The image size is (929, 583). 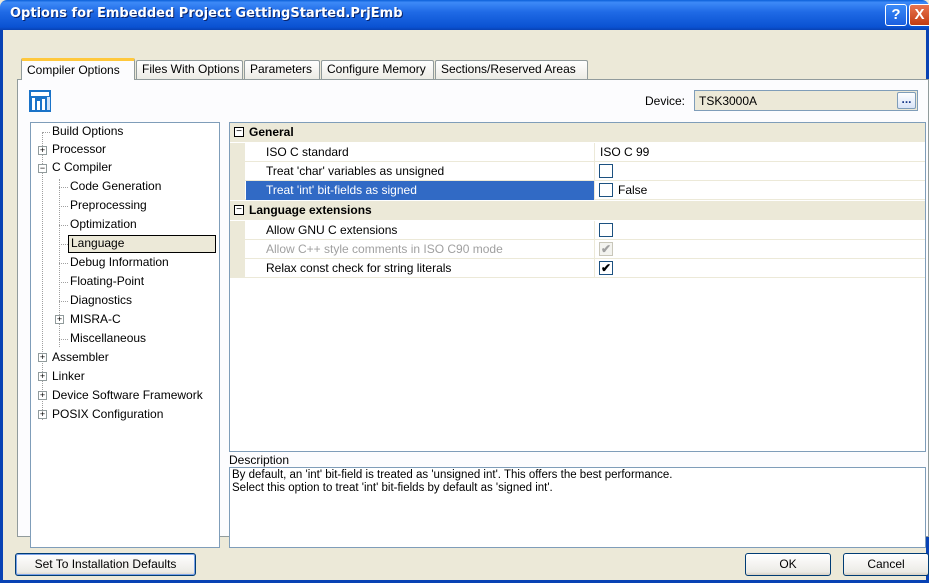 I want to click on tab-sections-reserved-areas: Sections/Reserved Areas, so click(x=511, y=69).